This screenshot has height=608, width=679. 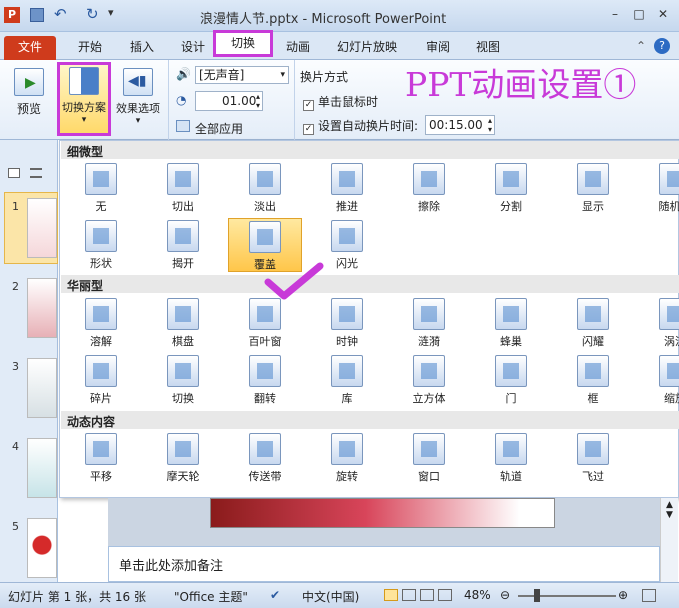 What do you see at coordinates (298, 48) in the screenshot?
I see `tab-animations: 动画` at bounding box center [298, 48].